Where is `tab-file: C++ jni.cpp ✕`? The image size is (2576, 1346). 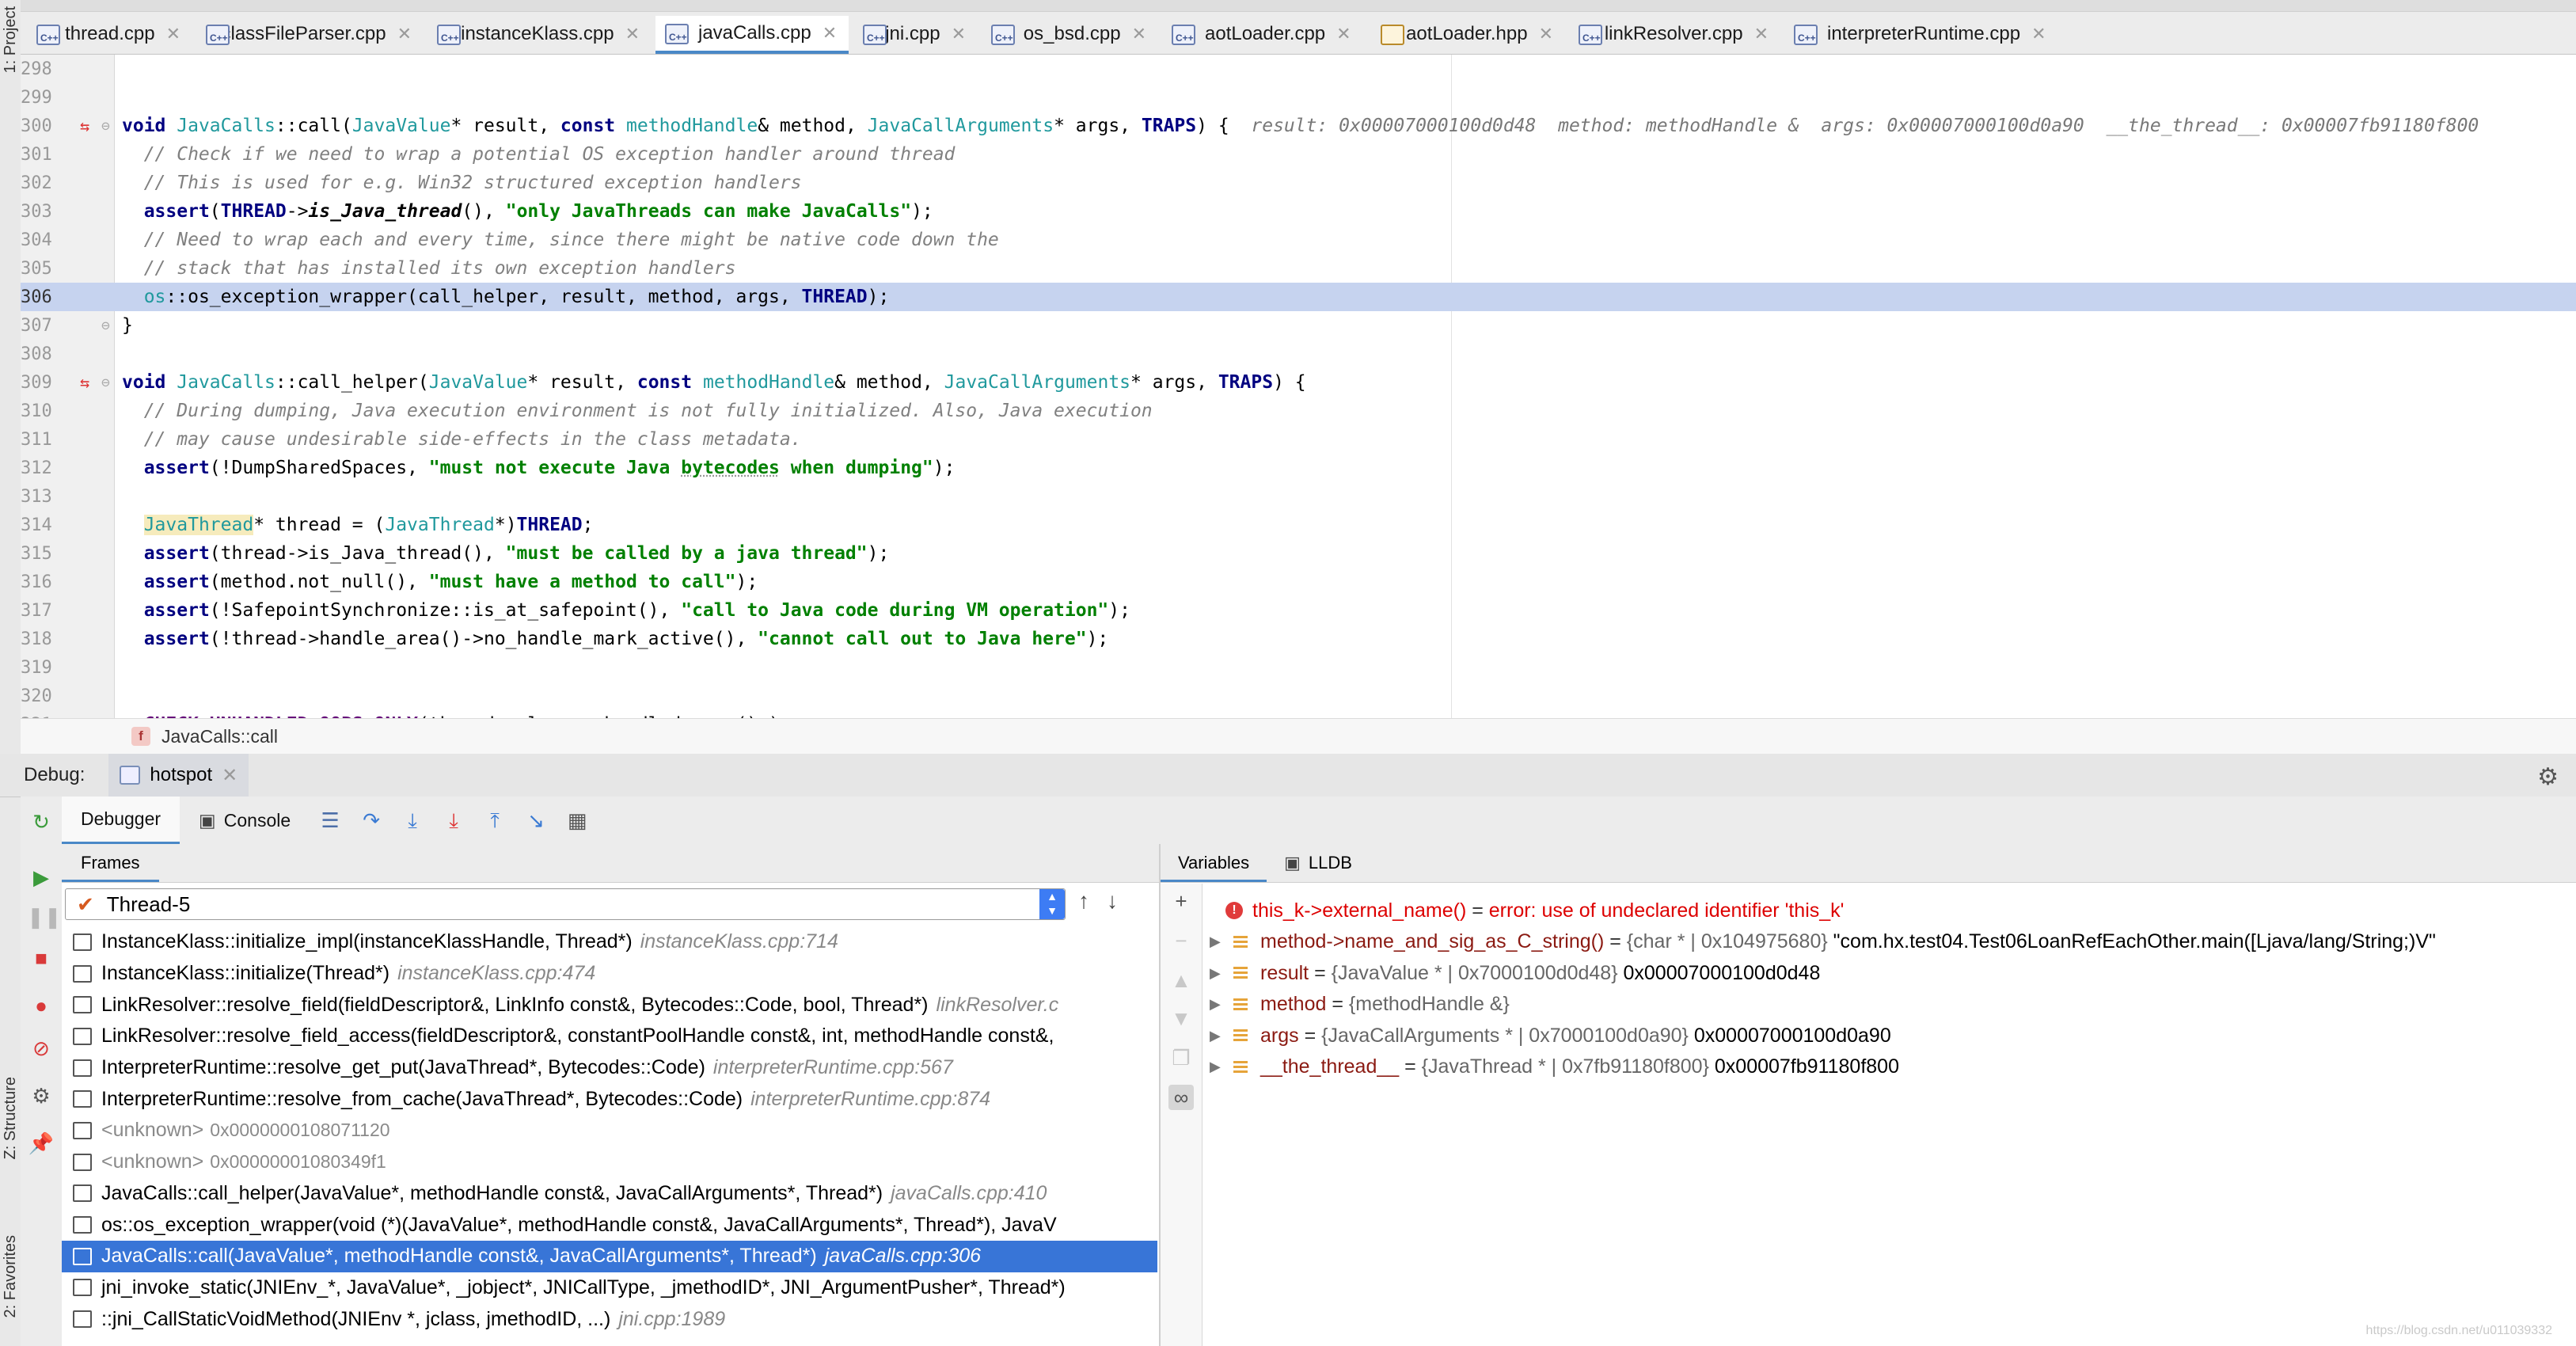 tab-file: C++ jni.cpp ✕ is located at coordinates (914, 34).